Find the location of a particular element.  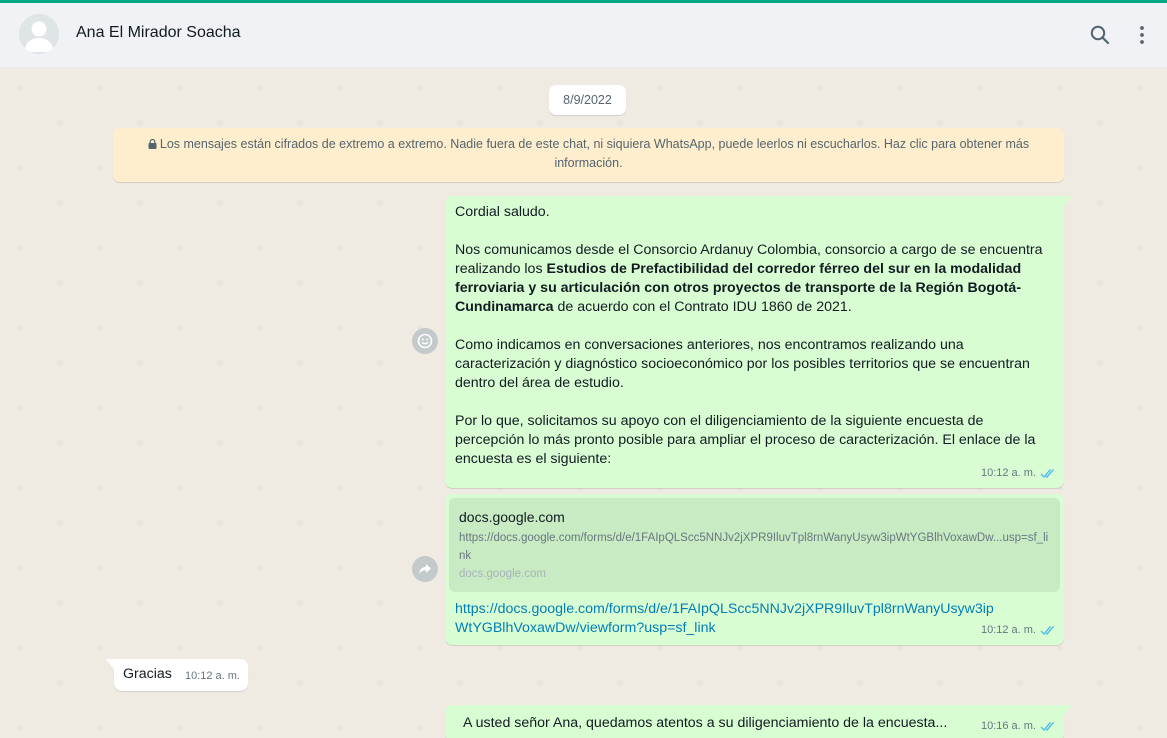

message-time: 10:16 a. m. is located at coordinates (1008, 726).